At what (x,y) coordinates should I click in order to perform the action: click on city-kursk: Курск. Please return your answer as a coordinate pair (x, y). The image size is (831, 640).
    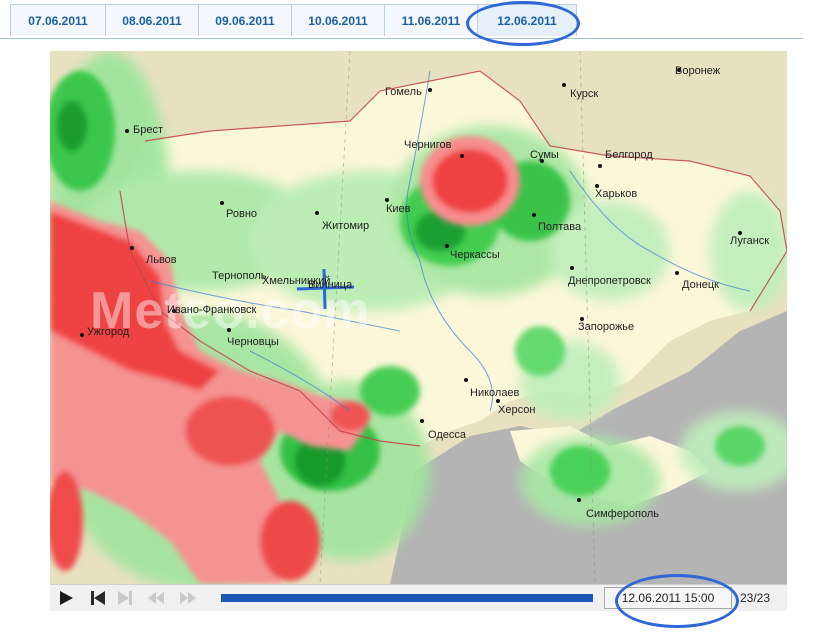
    Looking at the image, I should click on (584, 94).